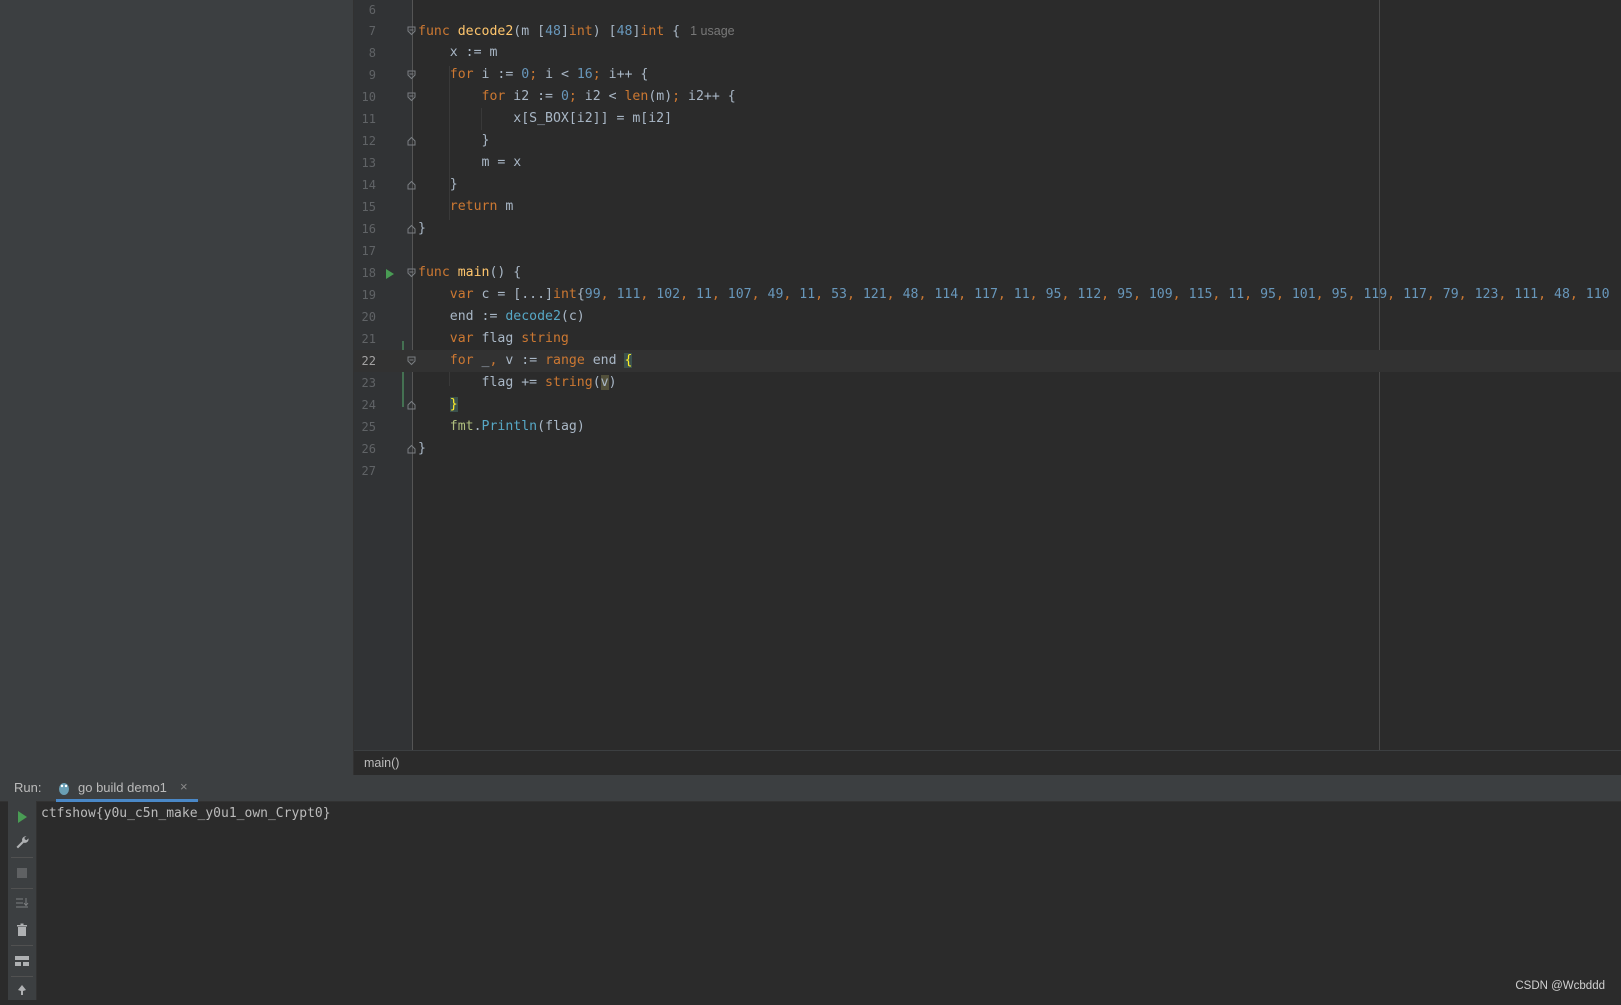 The image size is (1621, 1005). What do you see at coordinates (368, 449) in the screenshot?
I see `line-number: 26` at bounding box center [368, 449].